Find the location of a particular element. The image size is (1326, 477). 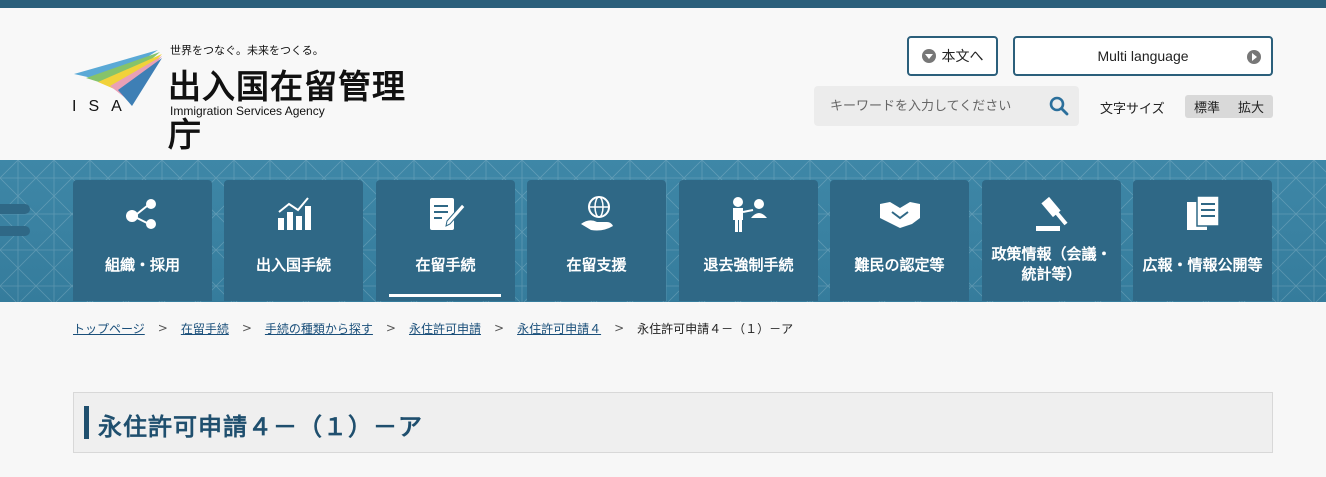

arrow-down-circle-icon is located at coordinates (928, 56).